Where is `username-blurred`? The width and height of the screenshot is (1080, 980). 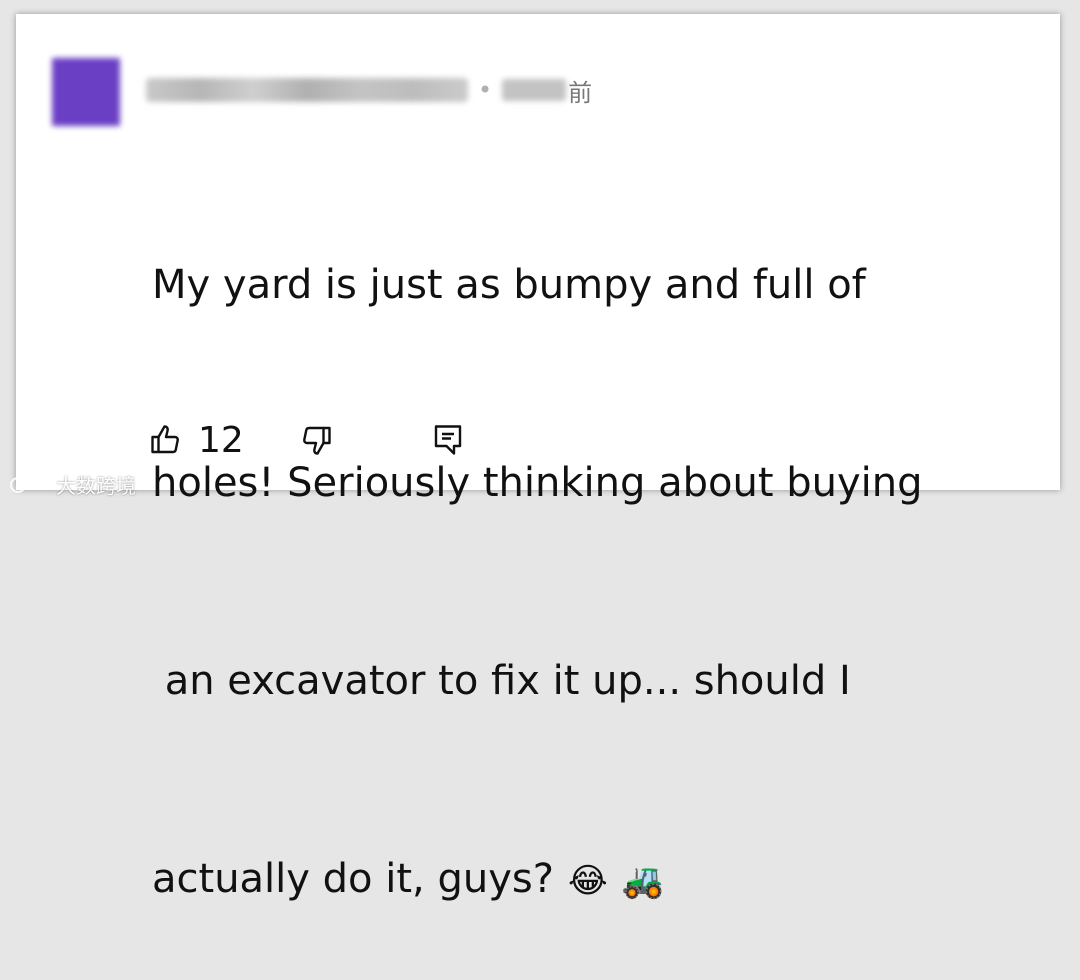
username-blurred is located at coordinates (307, 90).